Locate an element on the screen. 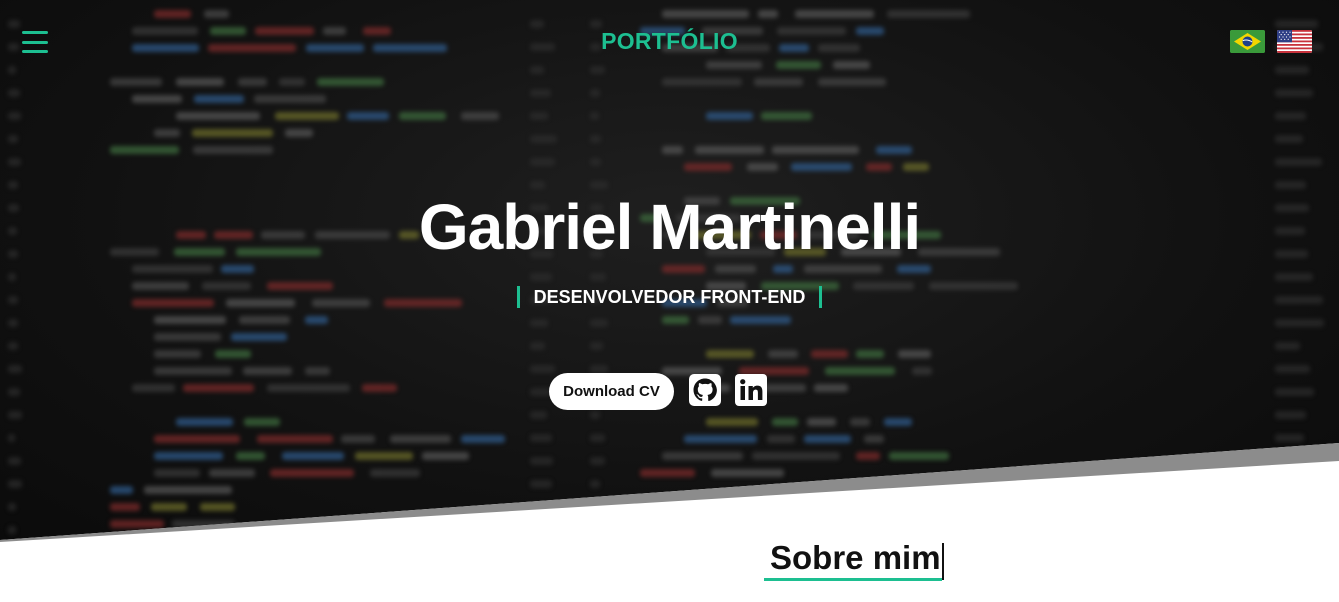 The height and width of the screenshot is (602, 1339). usa-flag-graphic is located at coordinates (1294, 41).